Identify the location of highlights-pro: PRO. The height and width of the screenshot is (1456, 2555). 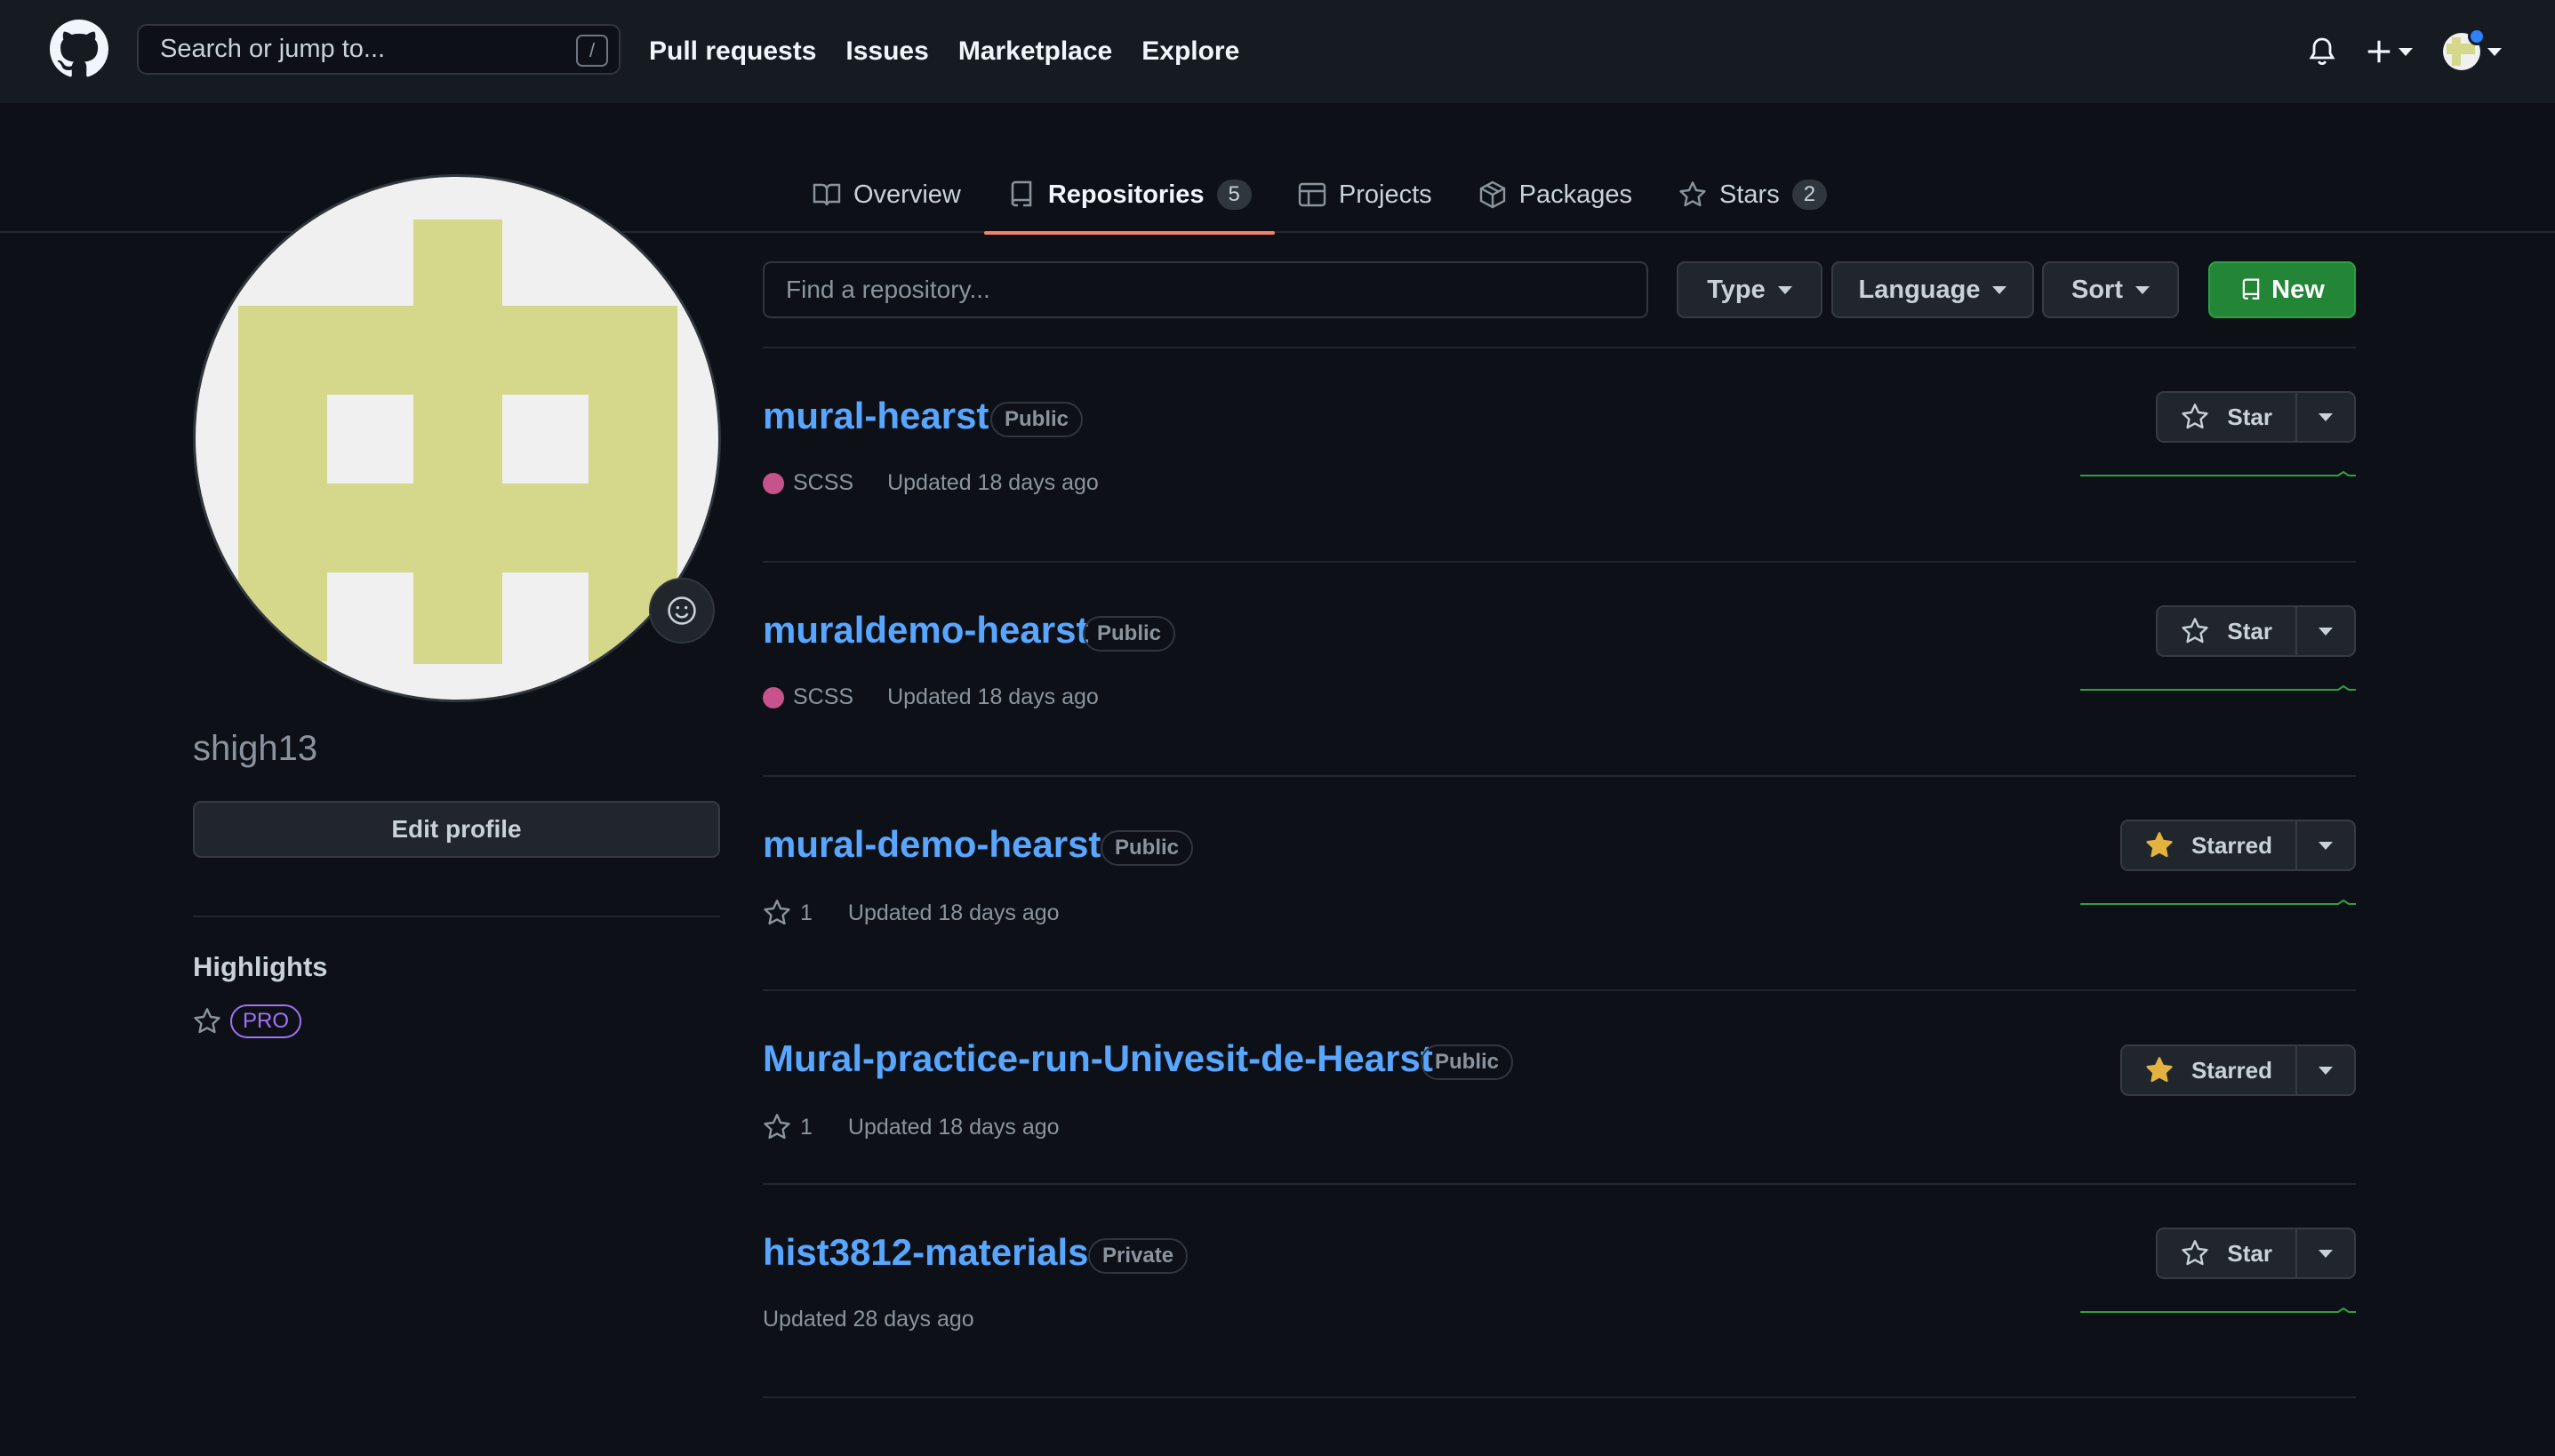
(247, 1021).